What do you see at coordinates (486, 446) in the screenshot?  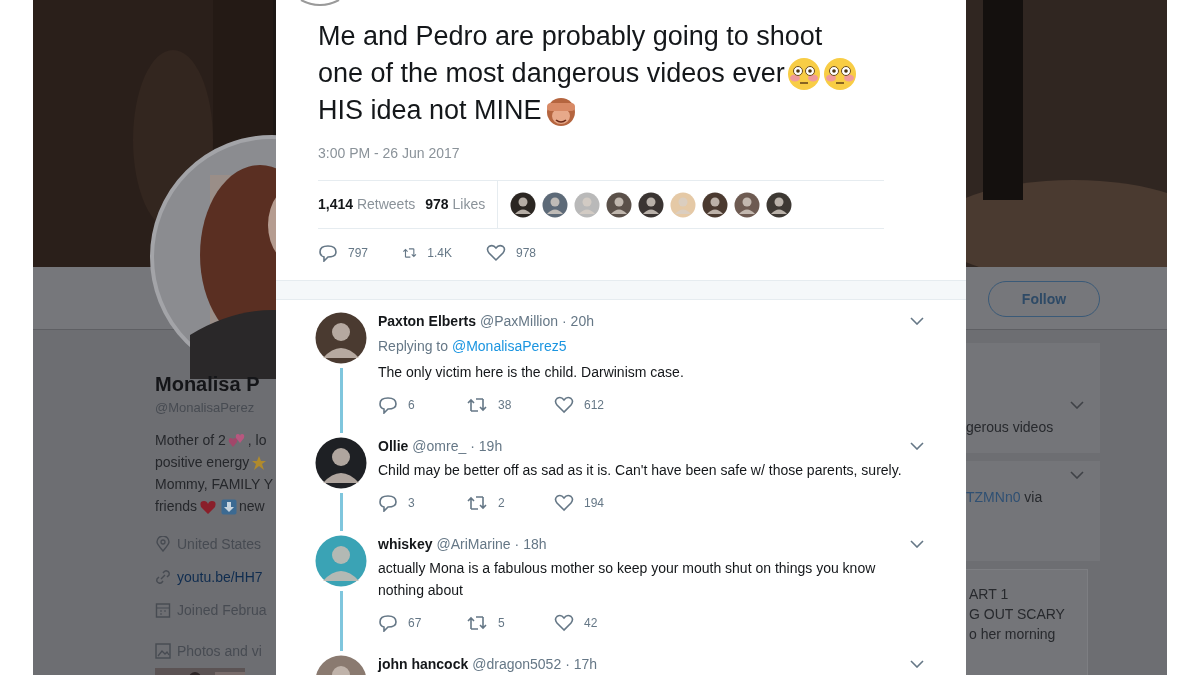 I see `reply-time: · 19h` at bounding box center [486, 446].